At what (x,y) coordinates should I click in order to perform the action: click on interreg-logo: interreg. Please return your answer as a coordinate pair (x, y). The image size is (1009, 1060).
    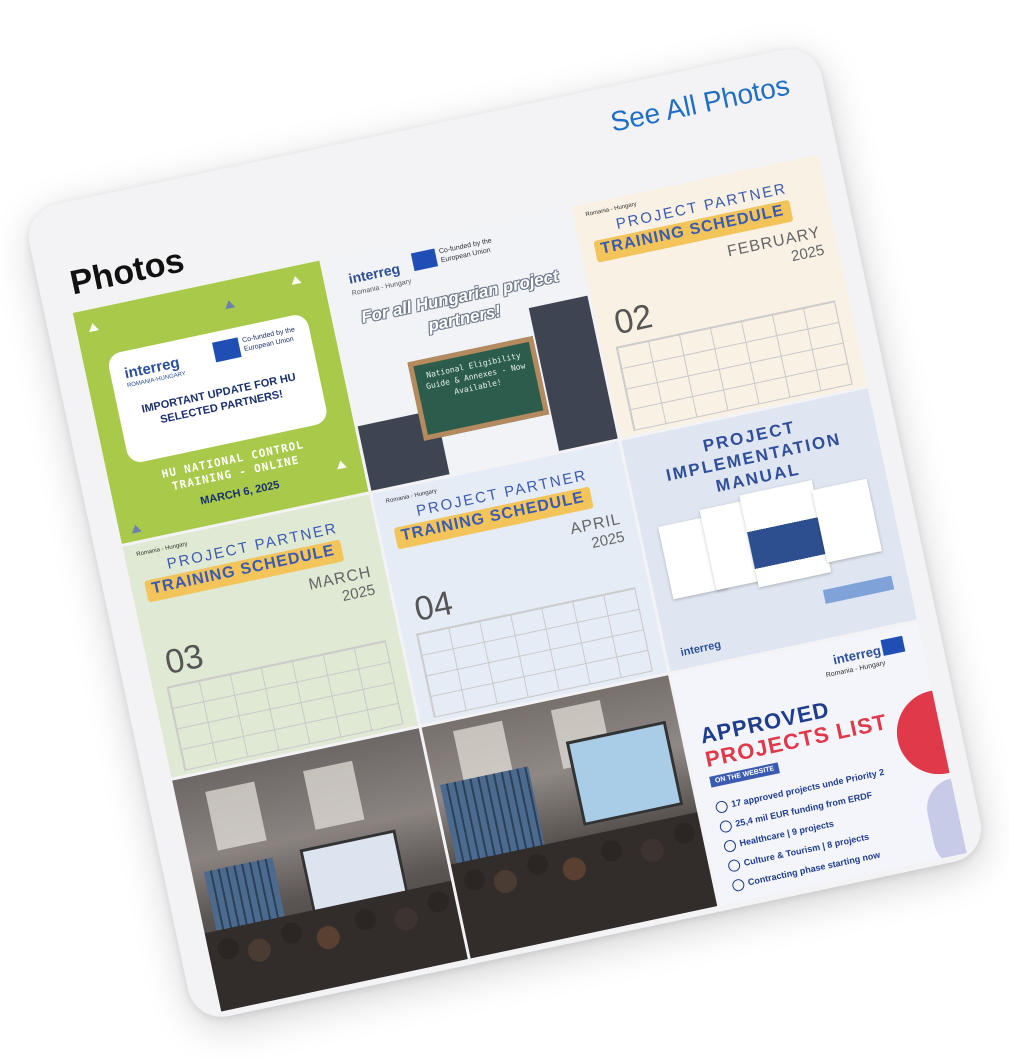
    Looking at the image, I should click on (701, 648).